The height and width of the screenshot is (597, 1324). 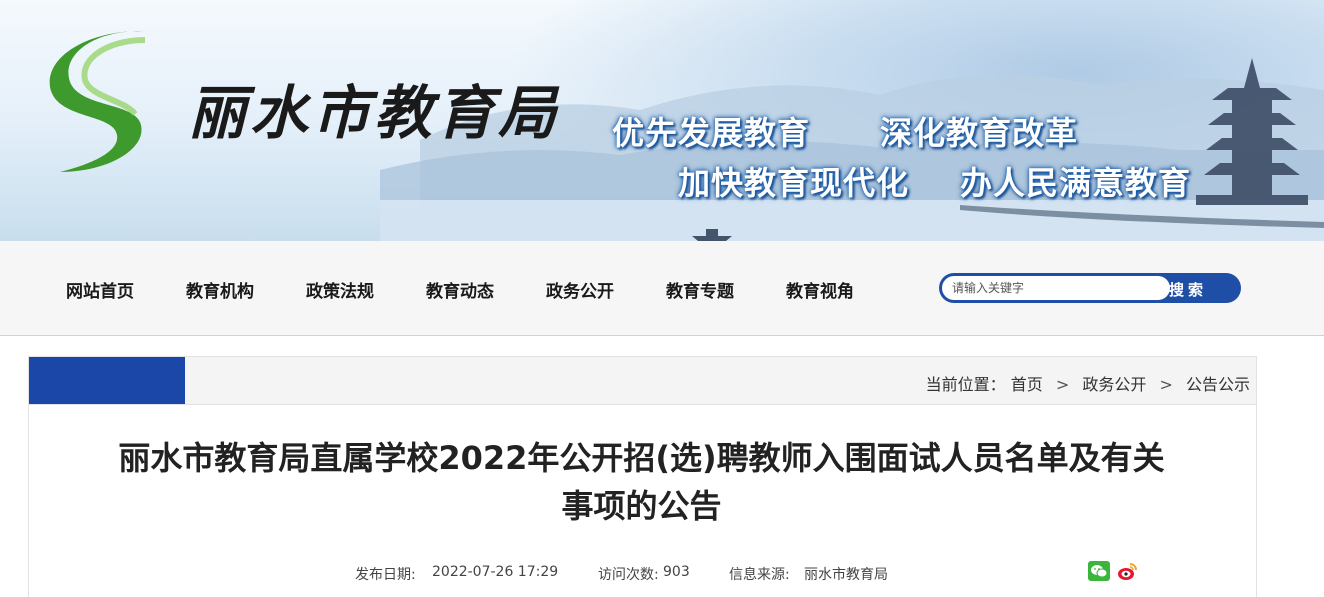 I want to click on publish-date-label: 发布日期:, so click(x=385, y=575).